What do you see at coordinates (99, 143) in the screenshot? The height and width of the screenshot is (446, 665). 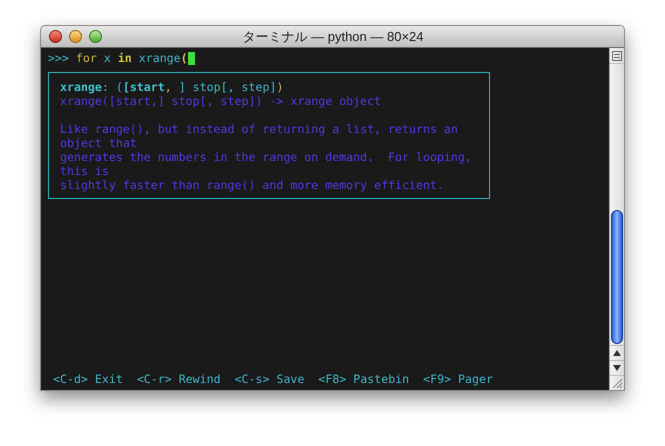 I see `doc-text-line: object that` at bounding box center [99, 143].